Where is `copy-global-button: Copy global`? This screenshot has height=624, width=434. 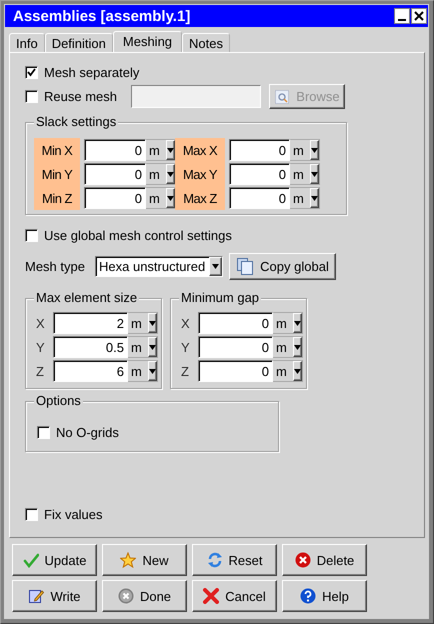
copy-global-button: Copy global is located at coordinates (282, 266).